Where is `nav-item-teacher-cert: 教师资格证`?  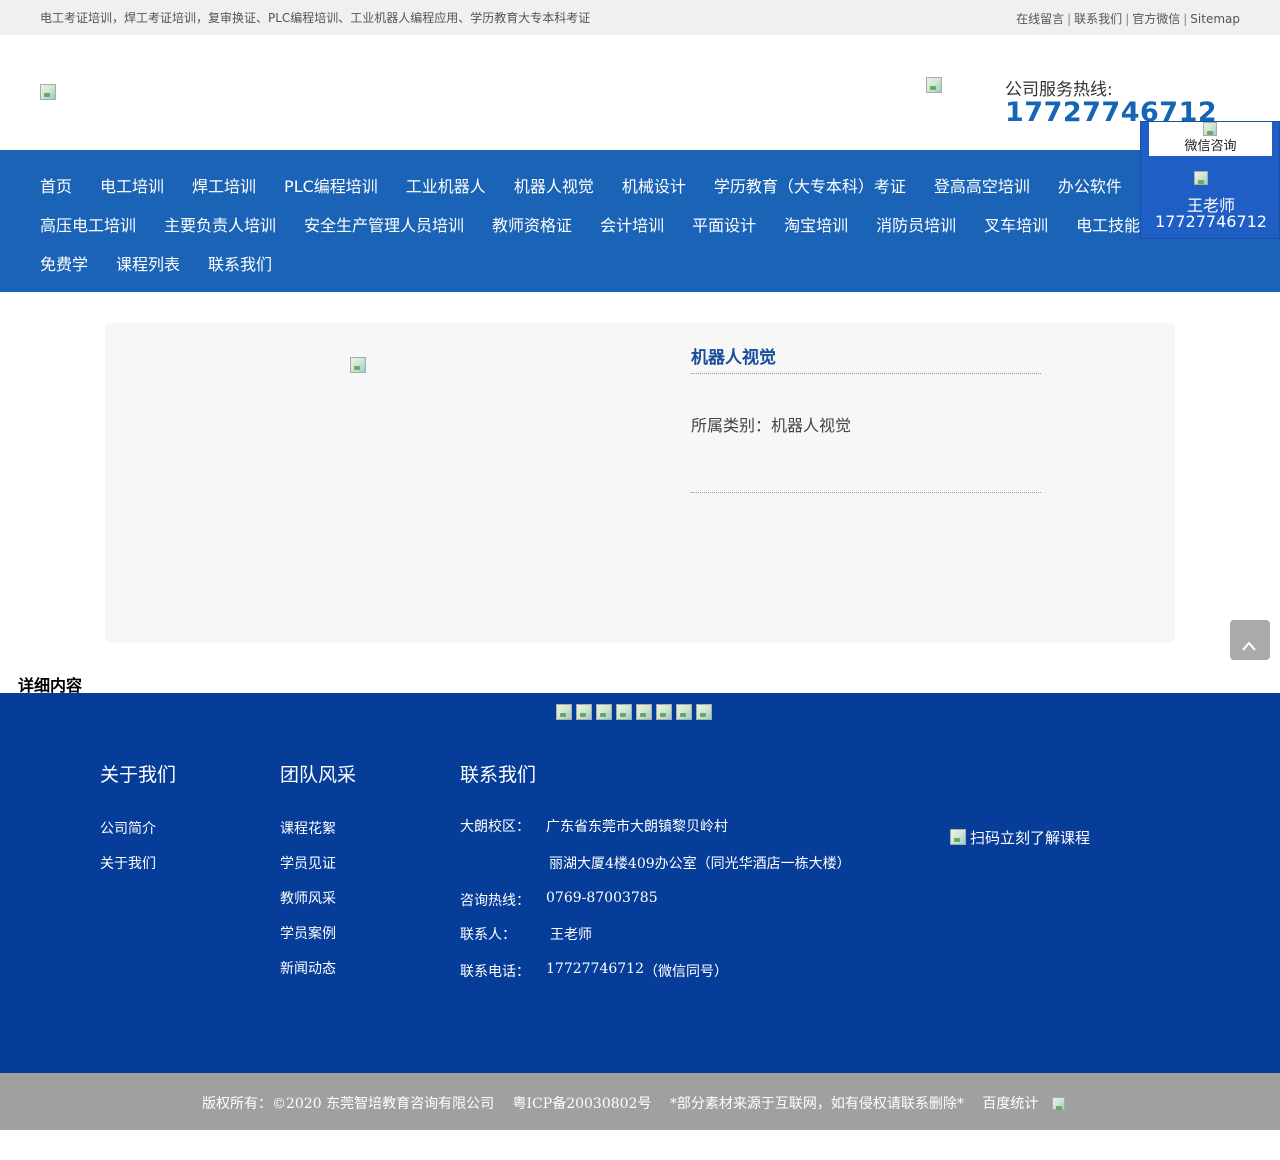 nav-item-teacher-cert: 教师资格证 is located at coordinates (532, 224).